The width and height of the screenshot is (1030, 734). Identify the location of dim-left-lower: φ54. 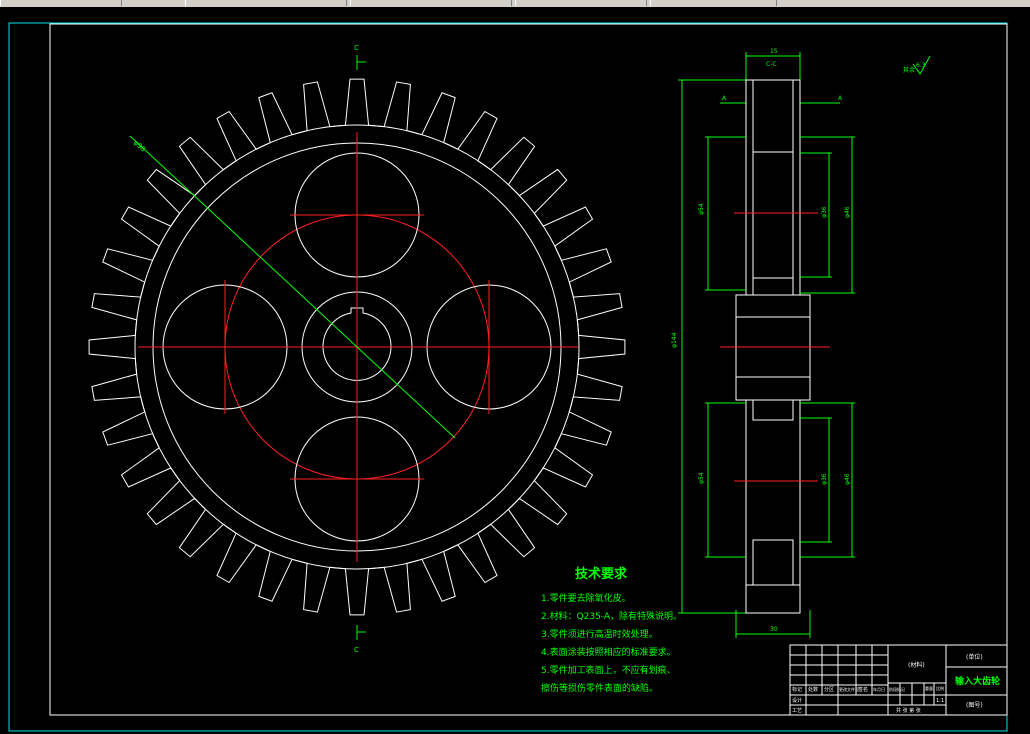
(701, 478).